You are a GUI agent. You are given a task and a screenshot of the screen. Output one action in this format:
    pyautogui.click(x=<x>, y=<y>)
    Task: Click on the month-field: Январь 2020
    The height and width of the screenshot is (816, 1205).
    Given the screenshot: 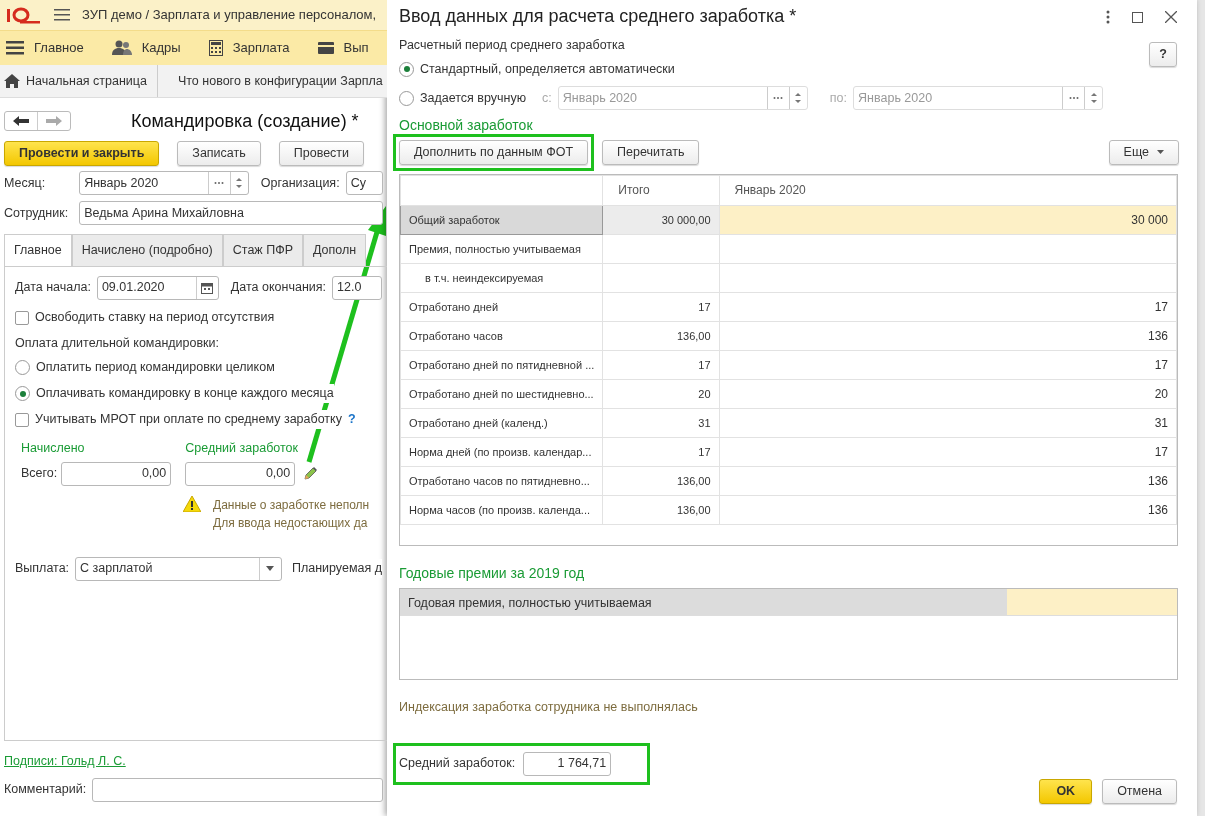 What is the action you would take?
    pyautogui.click(x=164, y=183)
    